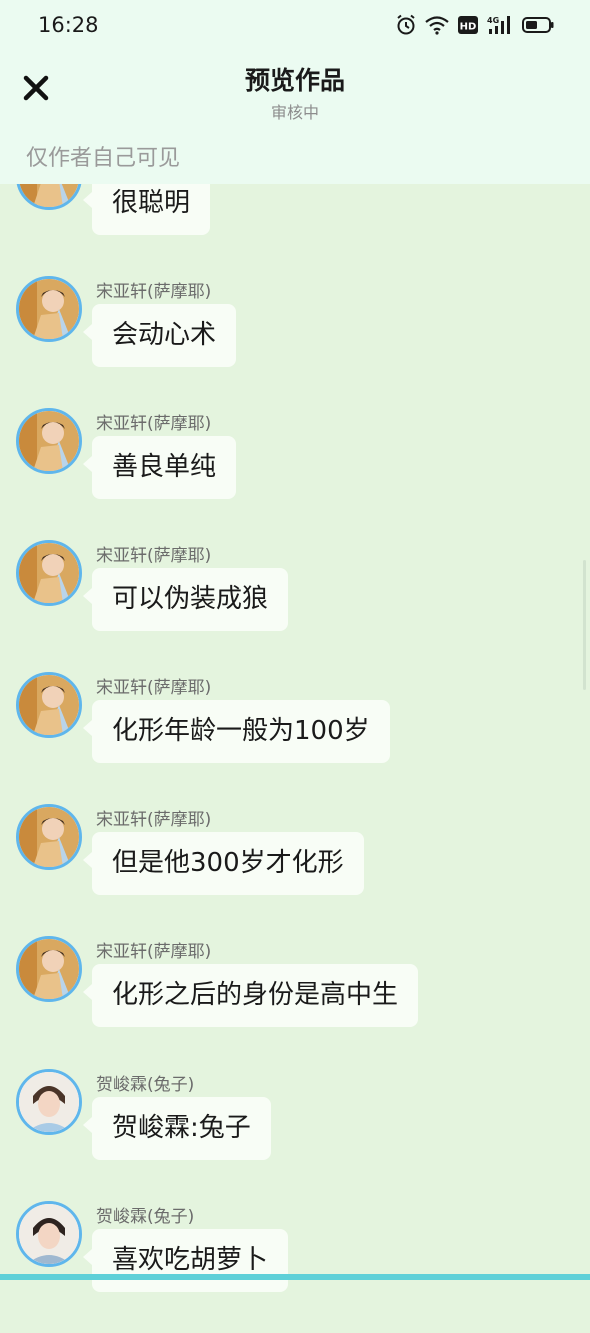 The image size is (590, 1333). What do you see at coordinates (406, 25) in the screenshot?
I see `alarm-icon` at bounding box center [406, 25].